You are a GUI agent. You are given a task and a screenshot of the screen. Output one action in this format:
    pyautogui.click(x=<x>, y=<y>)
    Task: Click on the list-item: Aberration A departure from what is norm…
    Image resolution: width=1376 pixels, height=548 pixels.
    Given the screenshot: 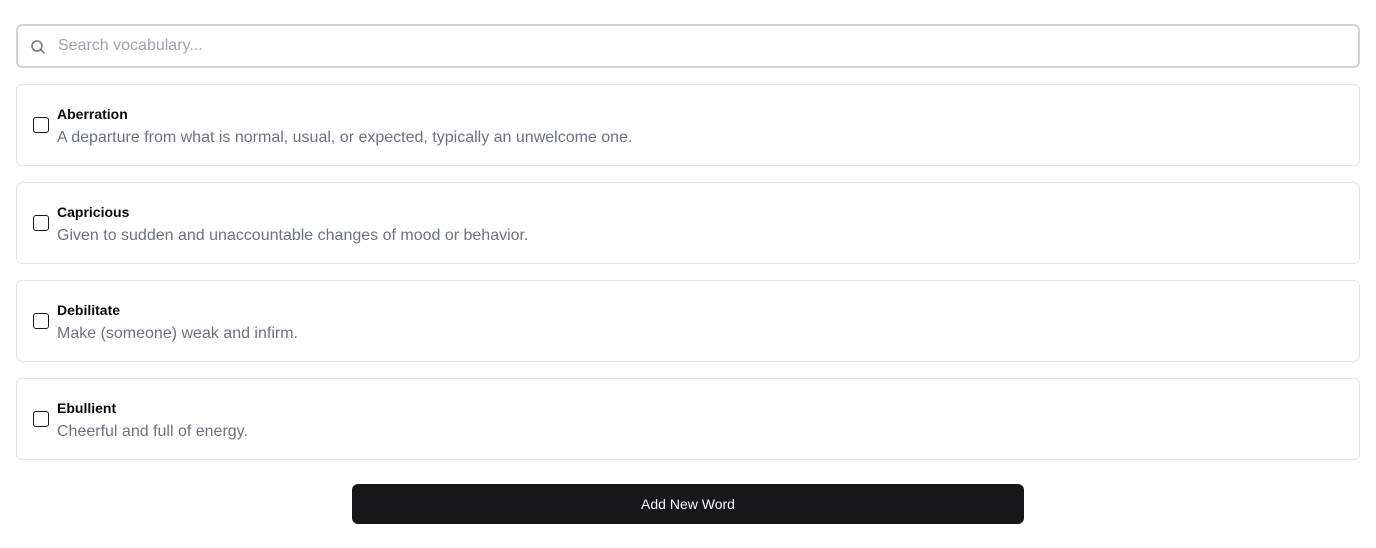 What is the action you would take?
    pyautogui.click(x=688, y=125)
    